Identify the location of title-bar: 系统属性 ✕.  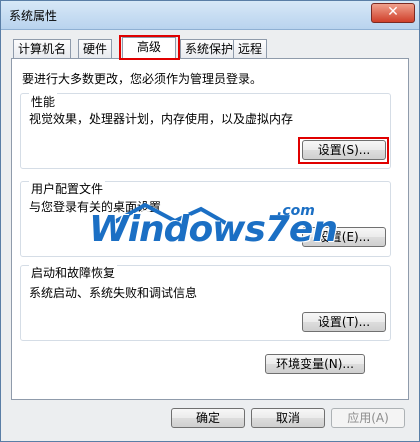
(210, 15).